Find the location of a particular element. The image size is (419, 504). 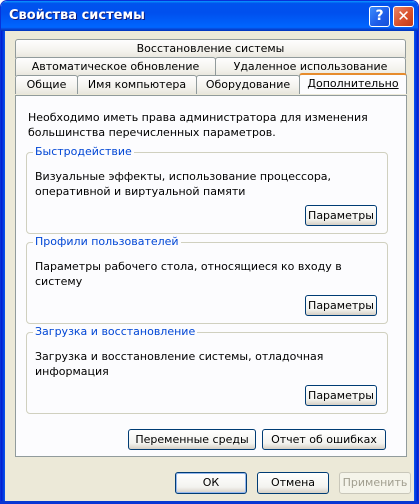

help-icon: ? is located at coordinates (379, 16).